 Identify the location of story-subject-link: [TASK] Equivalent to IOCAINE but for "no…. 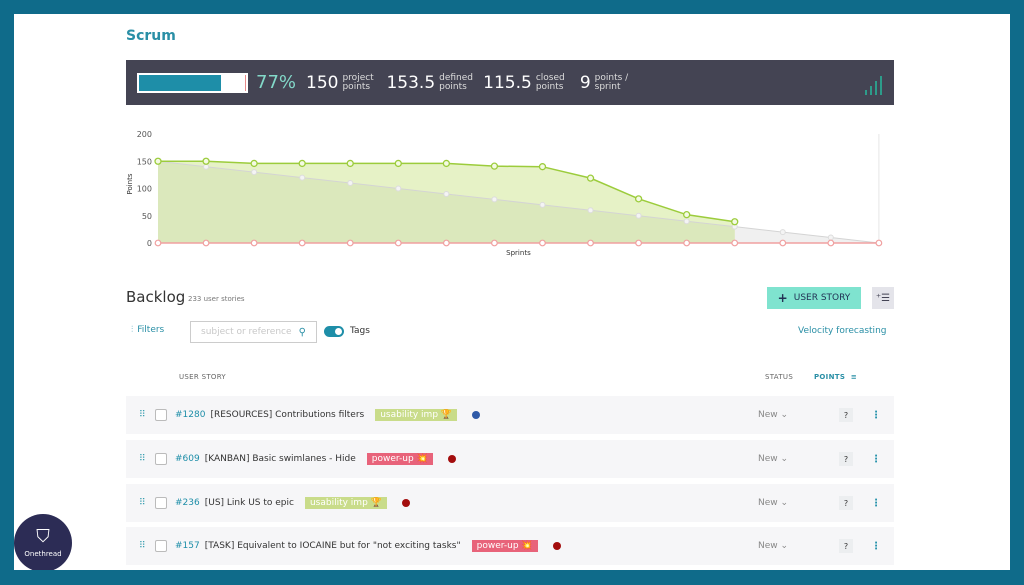
(333, 546).